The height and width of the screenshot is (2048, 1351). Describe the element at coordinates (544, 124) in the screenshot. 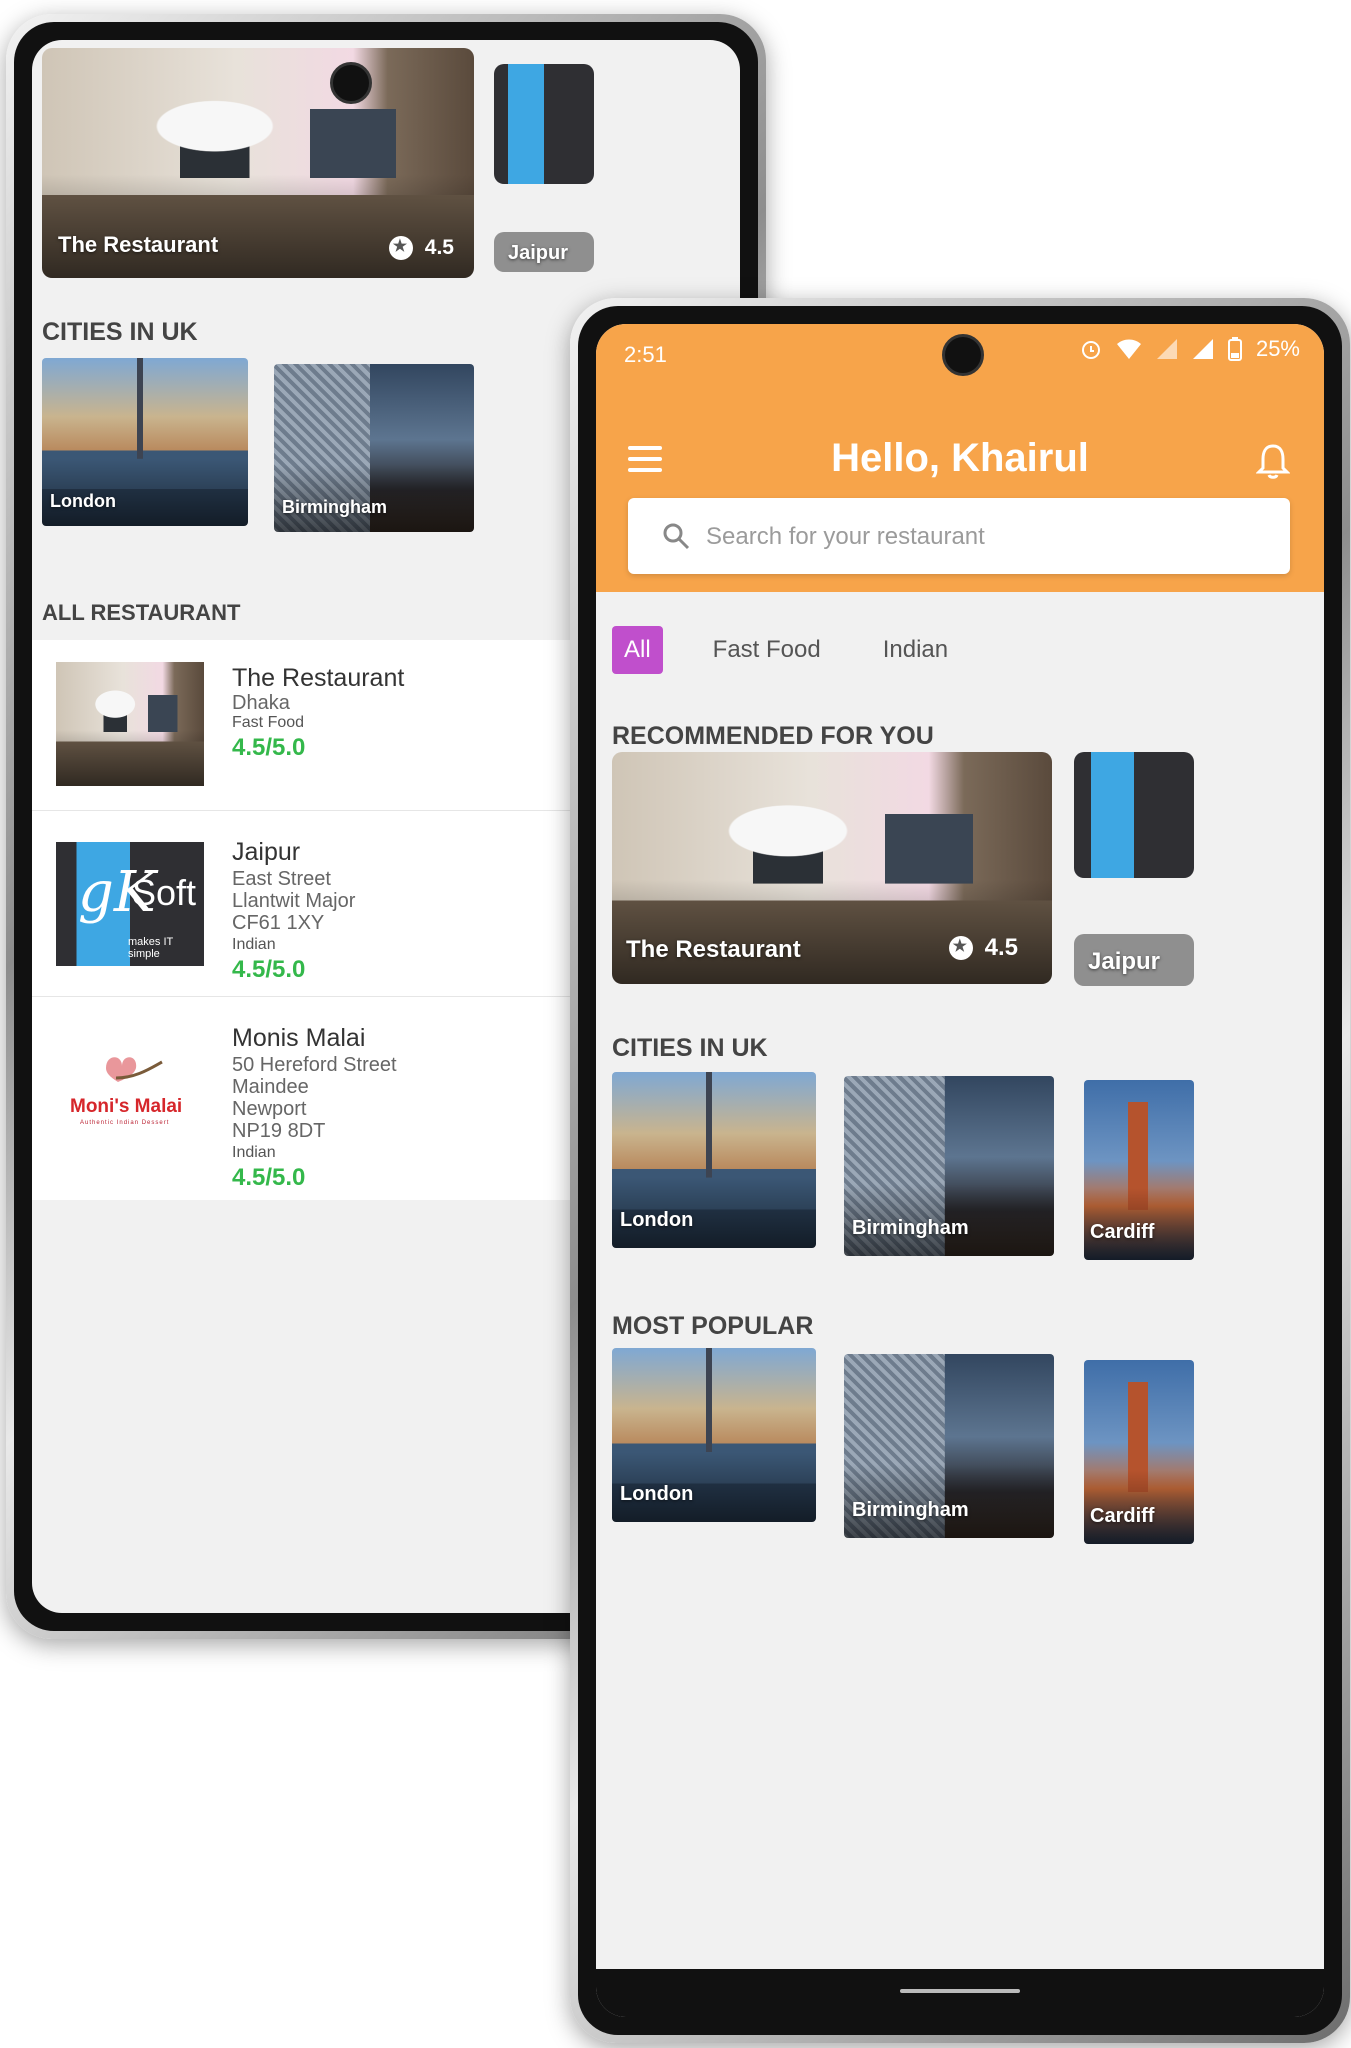

I see `back-side-card` at that location.